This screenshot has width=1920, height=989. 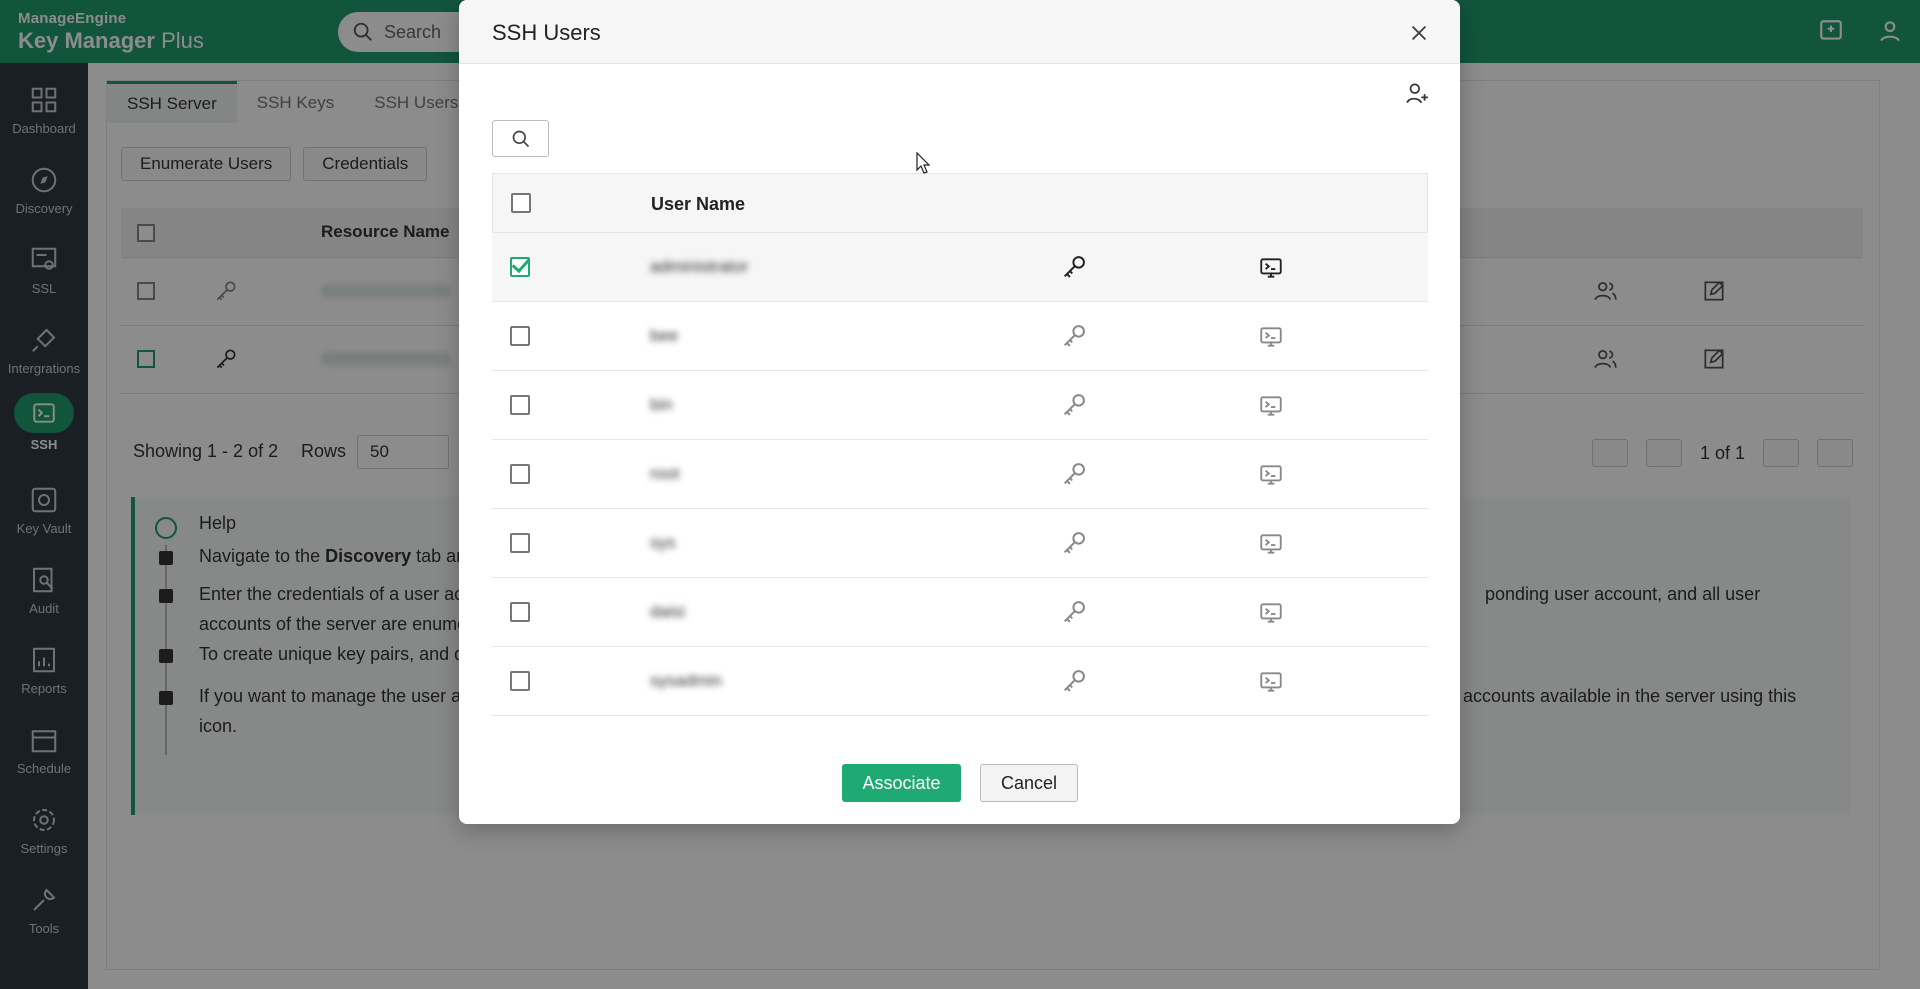 What do you see at coordinates (546, 32) in the screenshot?
I see `dialog-title: SSH Users` at bounding box center [546, 32].